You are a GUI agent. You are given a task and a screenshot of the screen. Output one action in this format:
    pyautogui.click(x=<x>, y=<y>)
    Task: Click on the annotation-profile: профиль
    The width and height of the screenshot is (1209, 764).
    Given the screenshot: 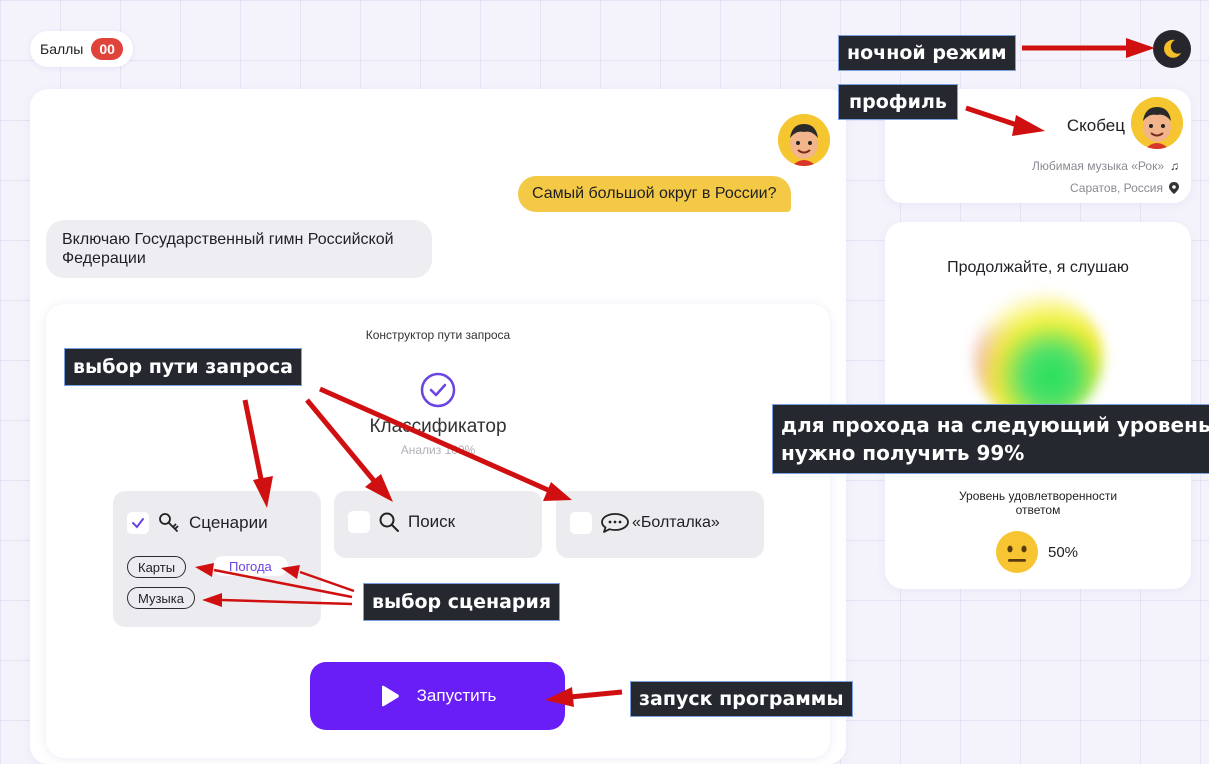 What is the action you would take?
    pyautogui.click(x=898, y=102)
    